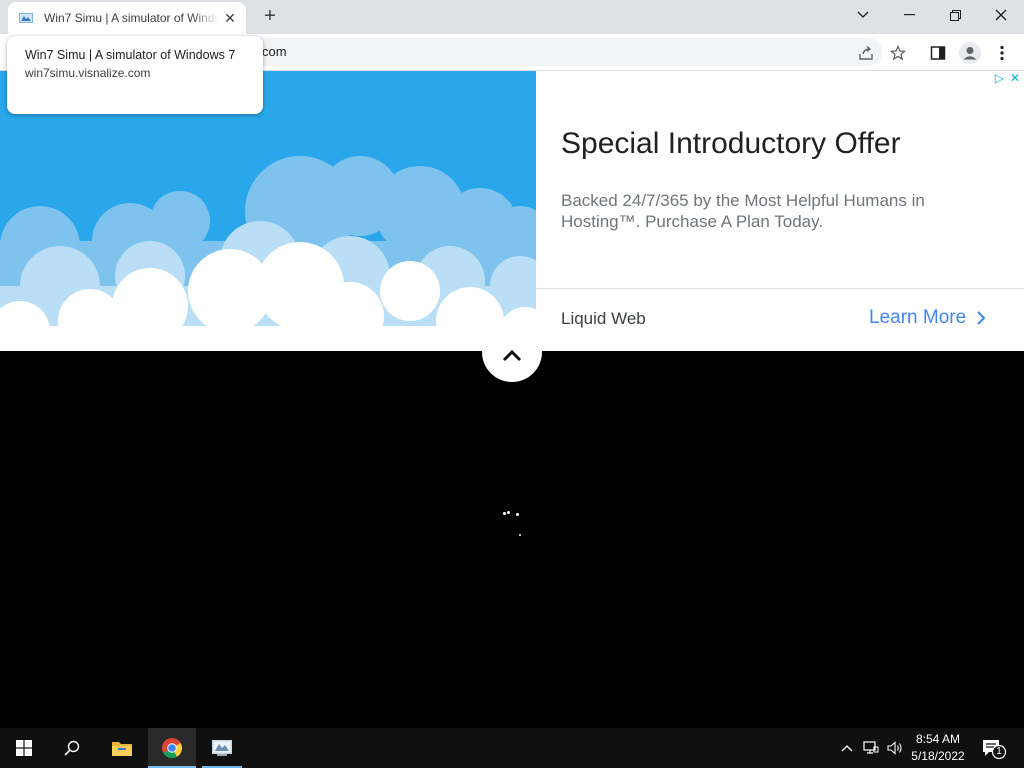 This screenshot has height=768, width=1024. I want to click on start-button, so click(24, 748).